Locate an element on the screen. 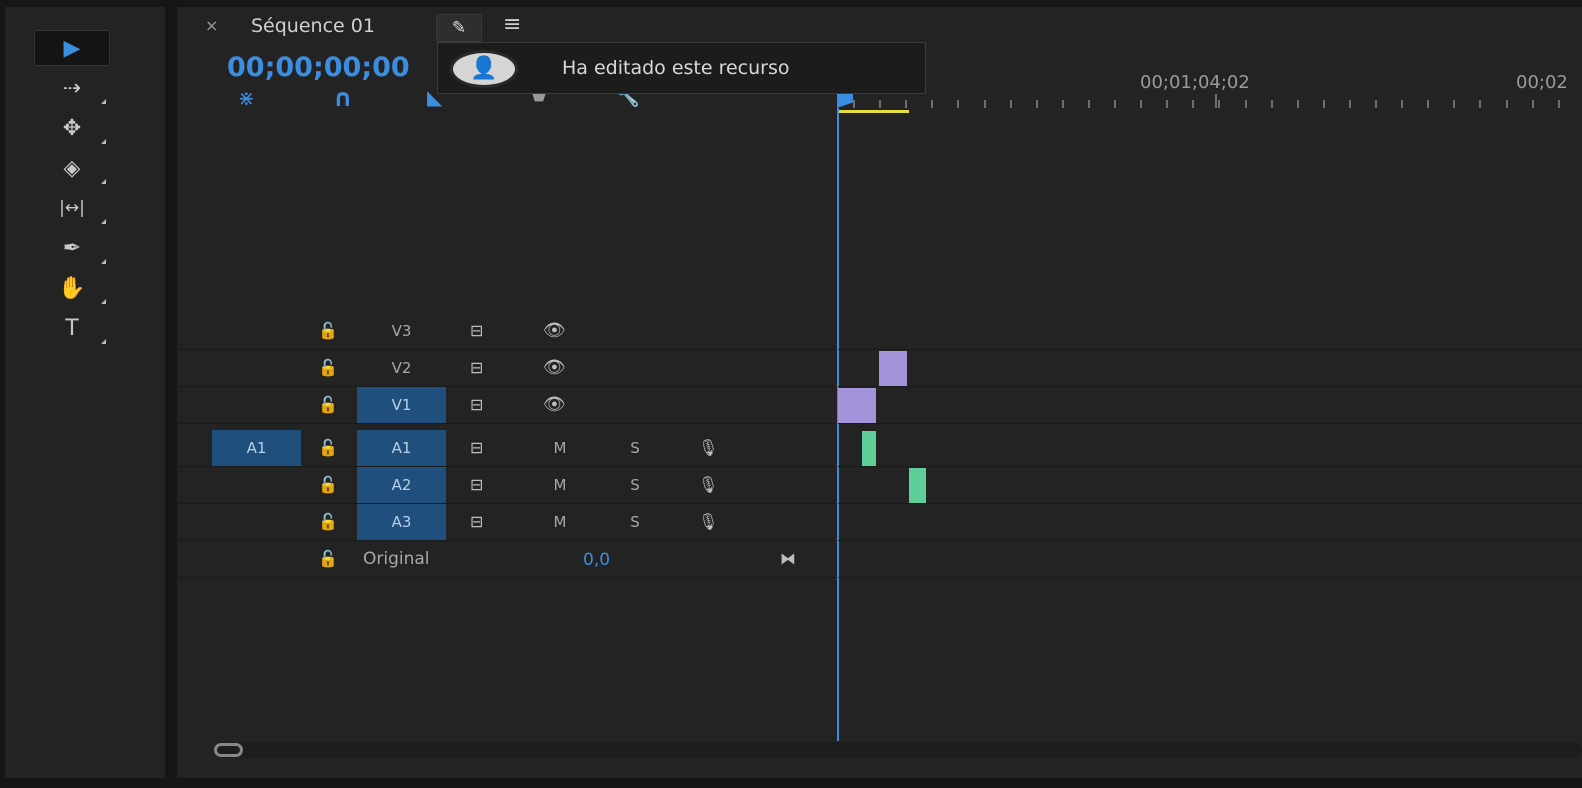 The width and height of the screenshot is (1582, 788). track-target-A3: A3 is located at coordinates (401, 522).